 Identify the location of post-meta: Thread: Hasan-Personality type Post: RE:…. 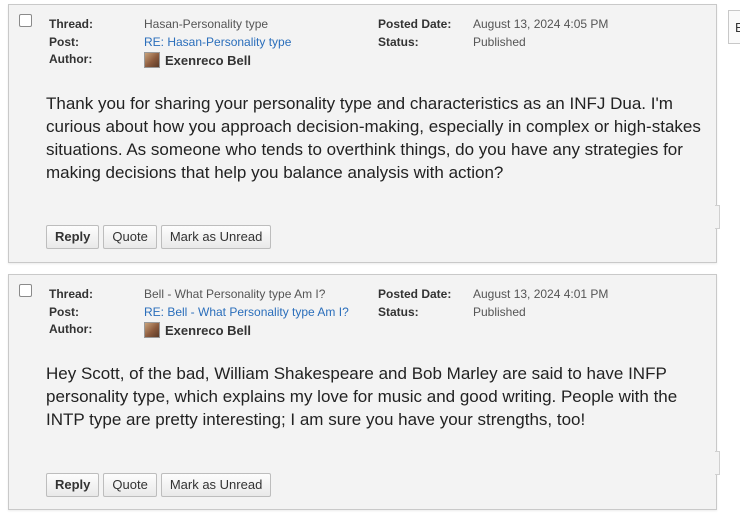
(382, 45).